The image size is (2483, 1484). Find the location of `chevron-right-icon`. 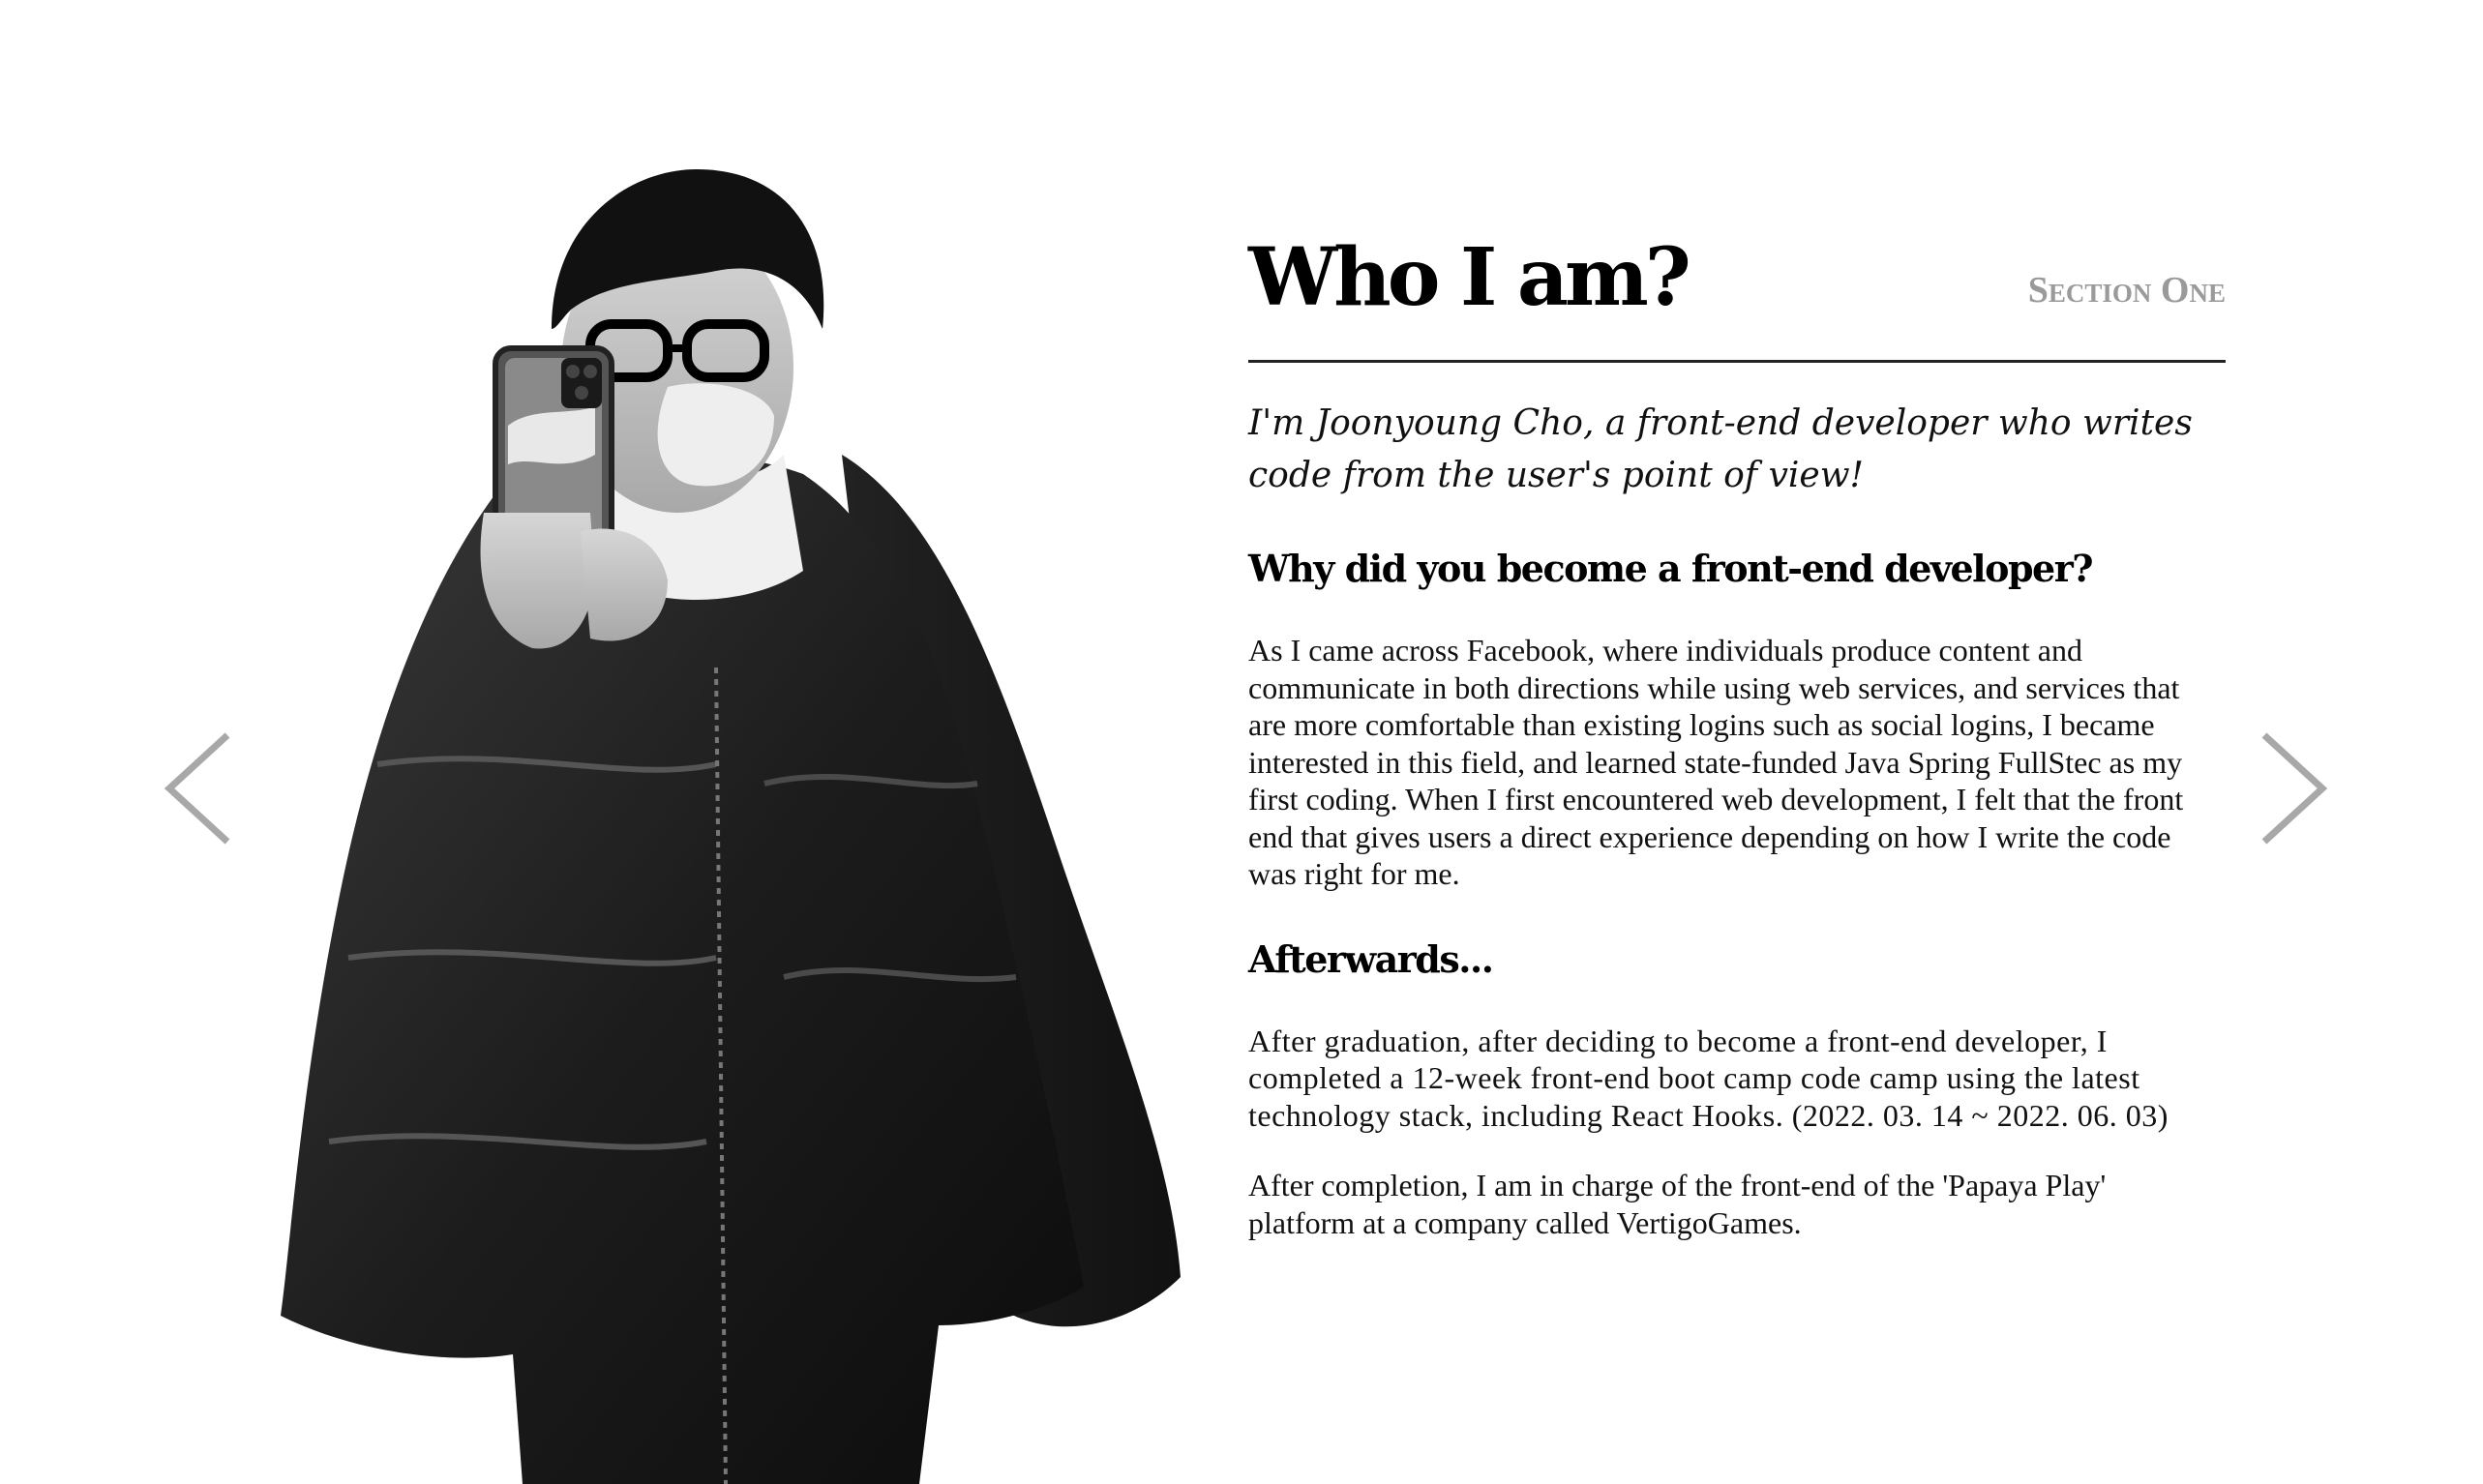

chevron-right-icon is located at coordinates (2294, 788).